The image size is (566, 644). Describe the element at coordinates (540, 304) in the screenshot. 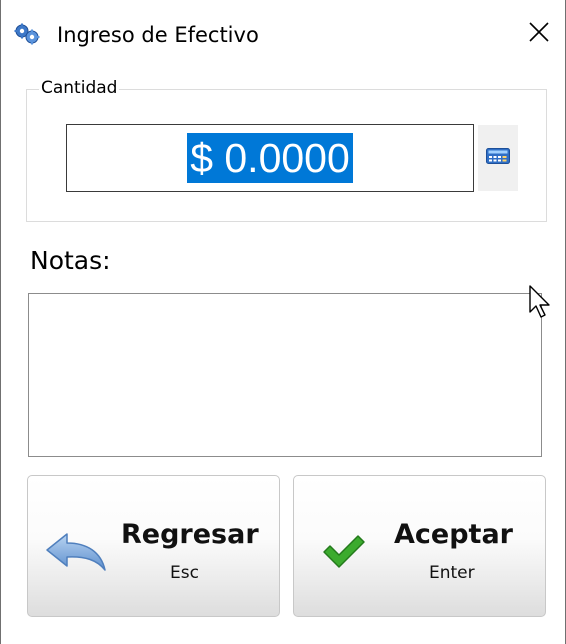

I see `mouse-cursor-icon` at that location.